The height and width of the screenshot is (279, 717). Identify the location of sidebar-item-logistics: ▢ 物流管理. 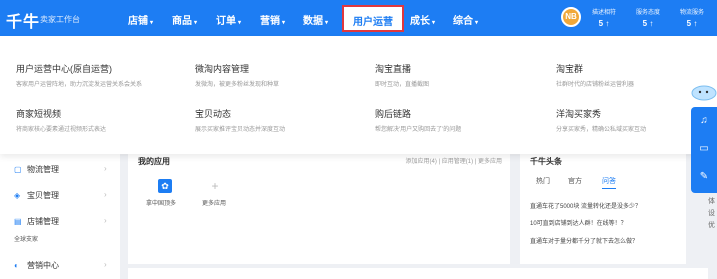
(36, 169).